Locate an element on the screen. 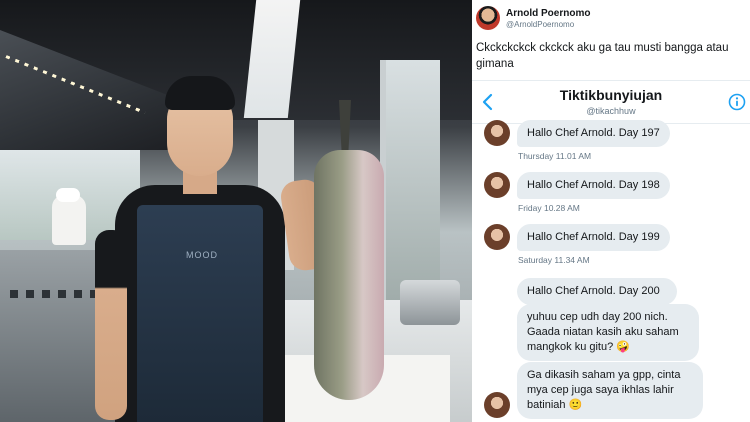 The height and width of the screenshot is (422, 750). fish is located at coordinates (349, 275).